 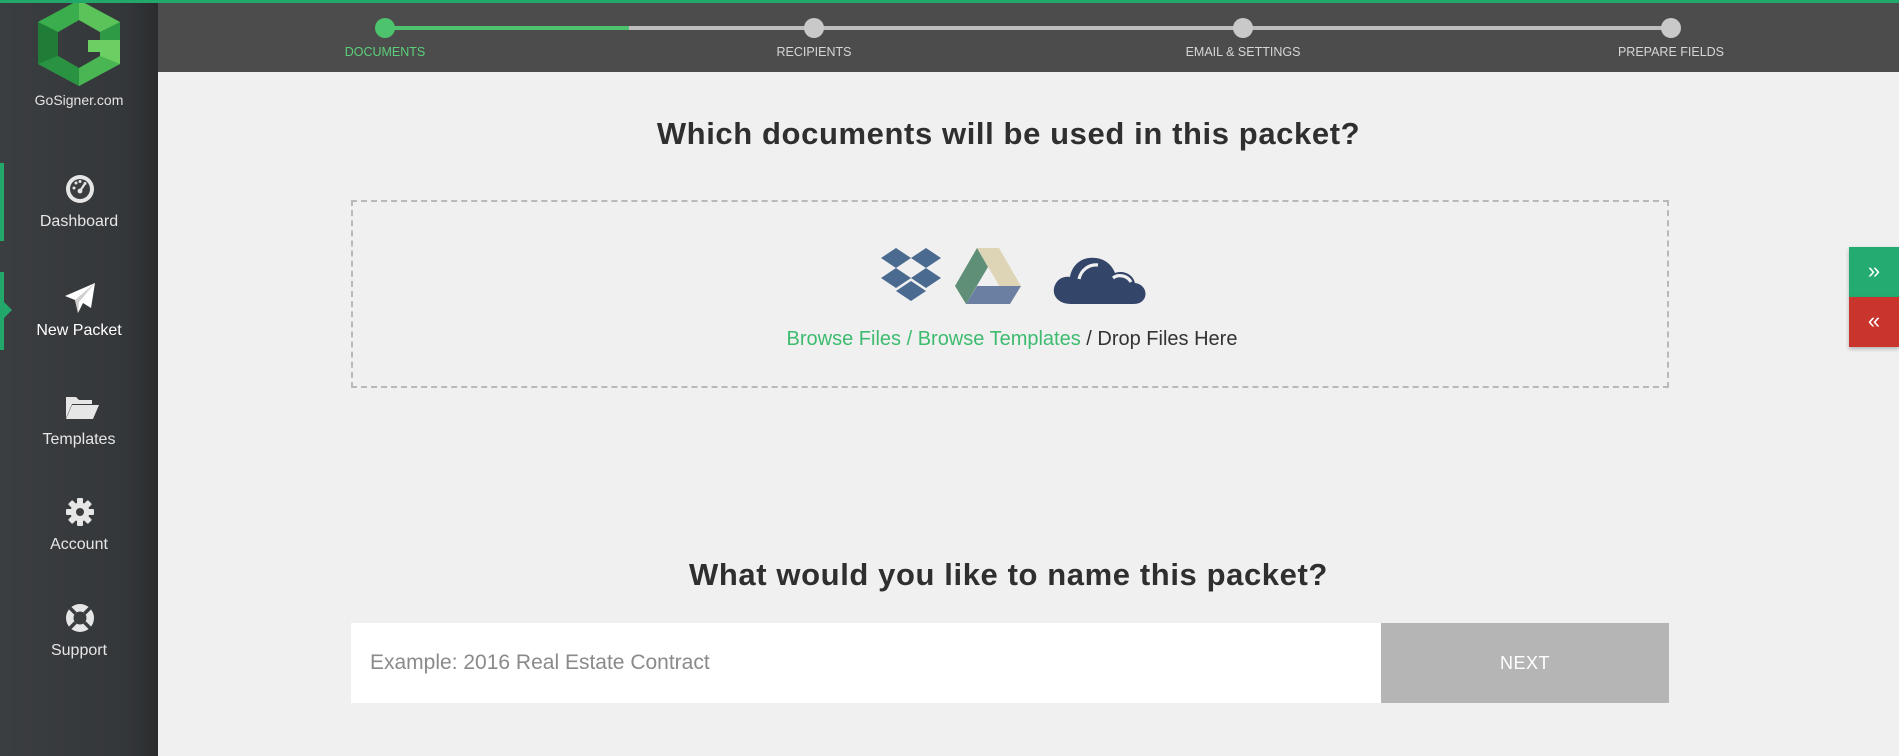 I want to click on next-button: NEXT, so click(x=1525, y=663).